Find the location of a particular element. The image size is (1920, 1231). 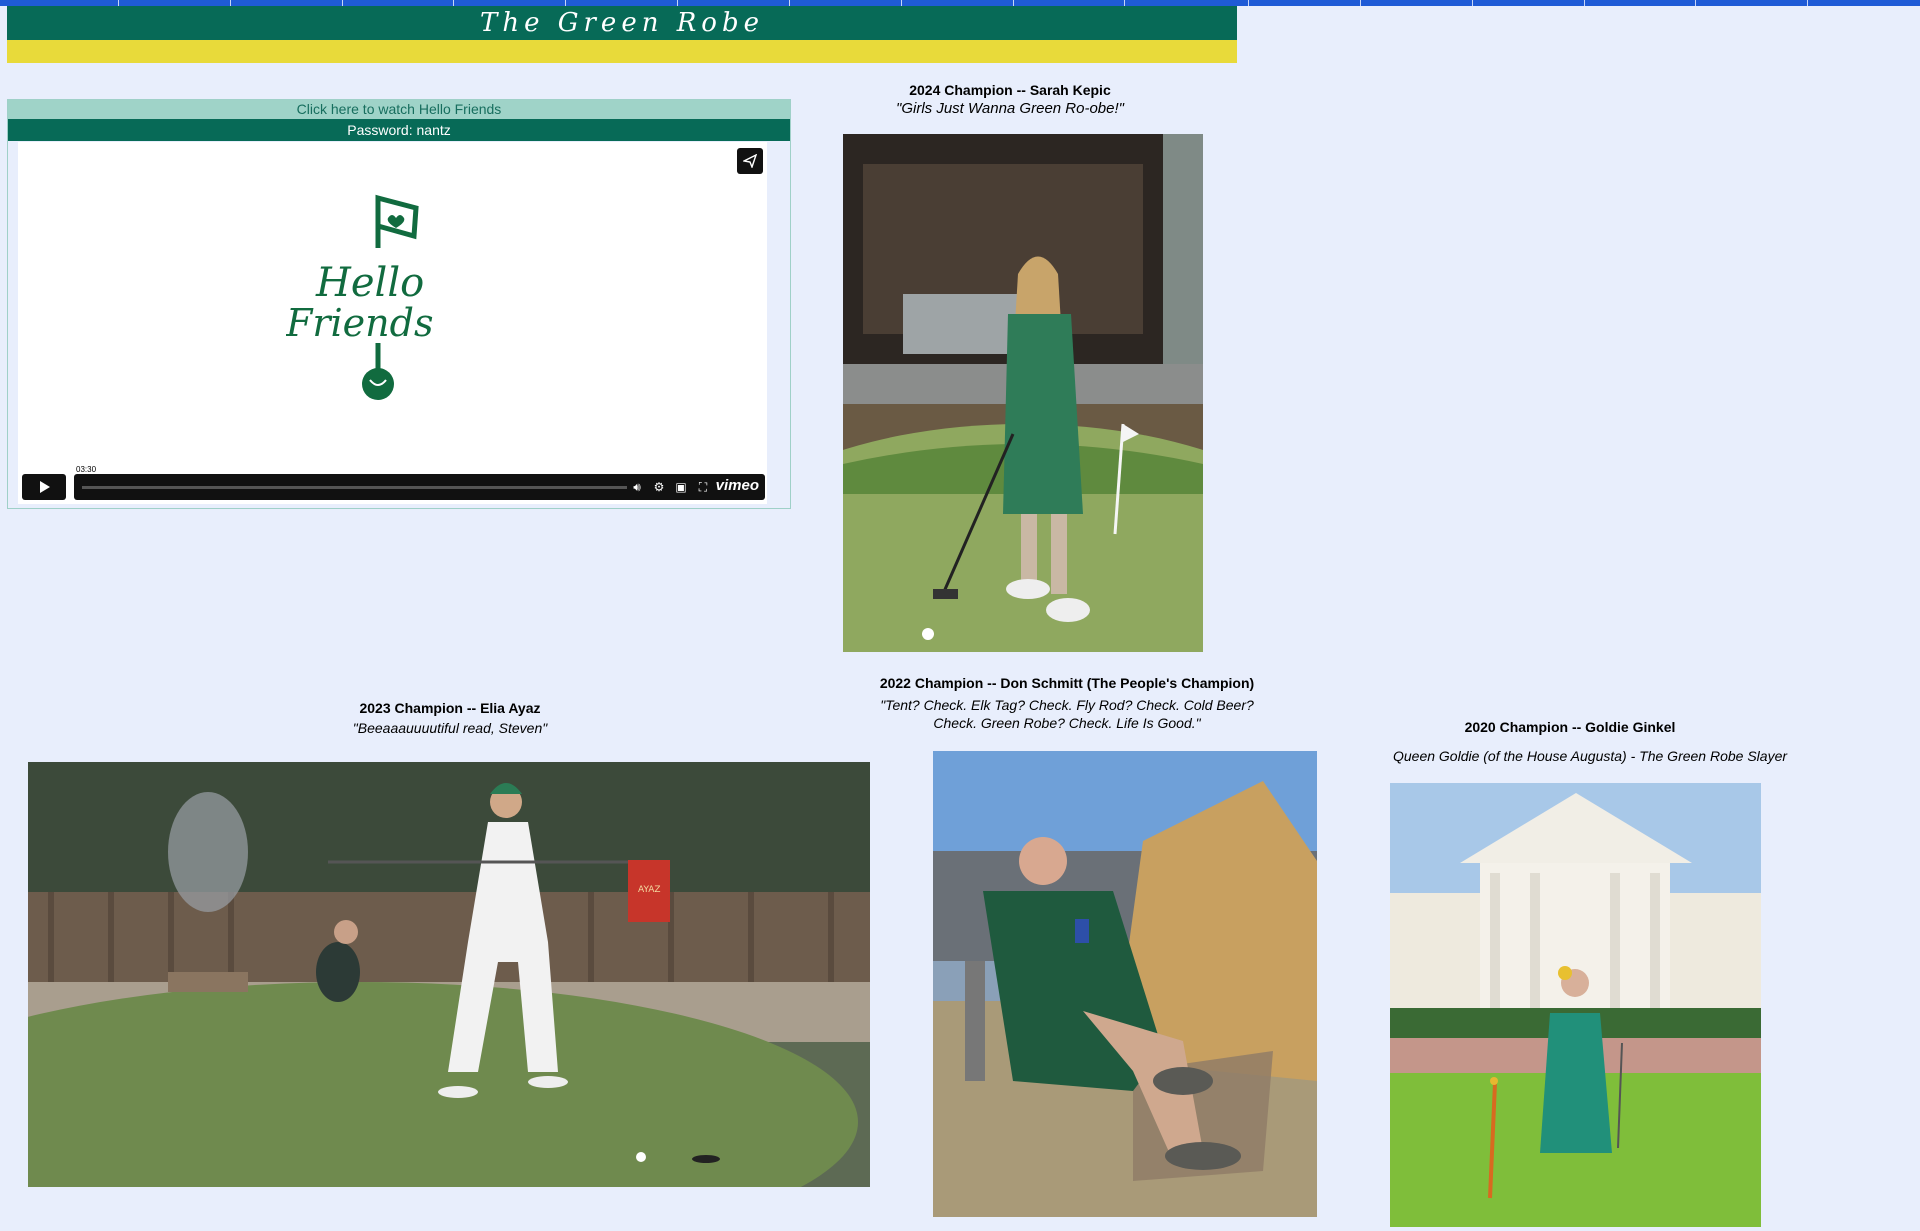

banner-title-bar: The Green Robe is located at coordinates (622, 23).